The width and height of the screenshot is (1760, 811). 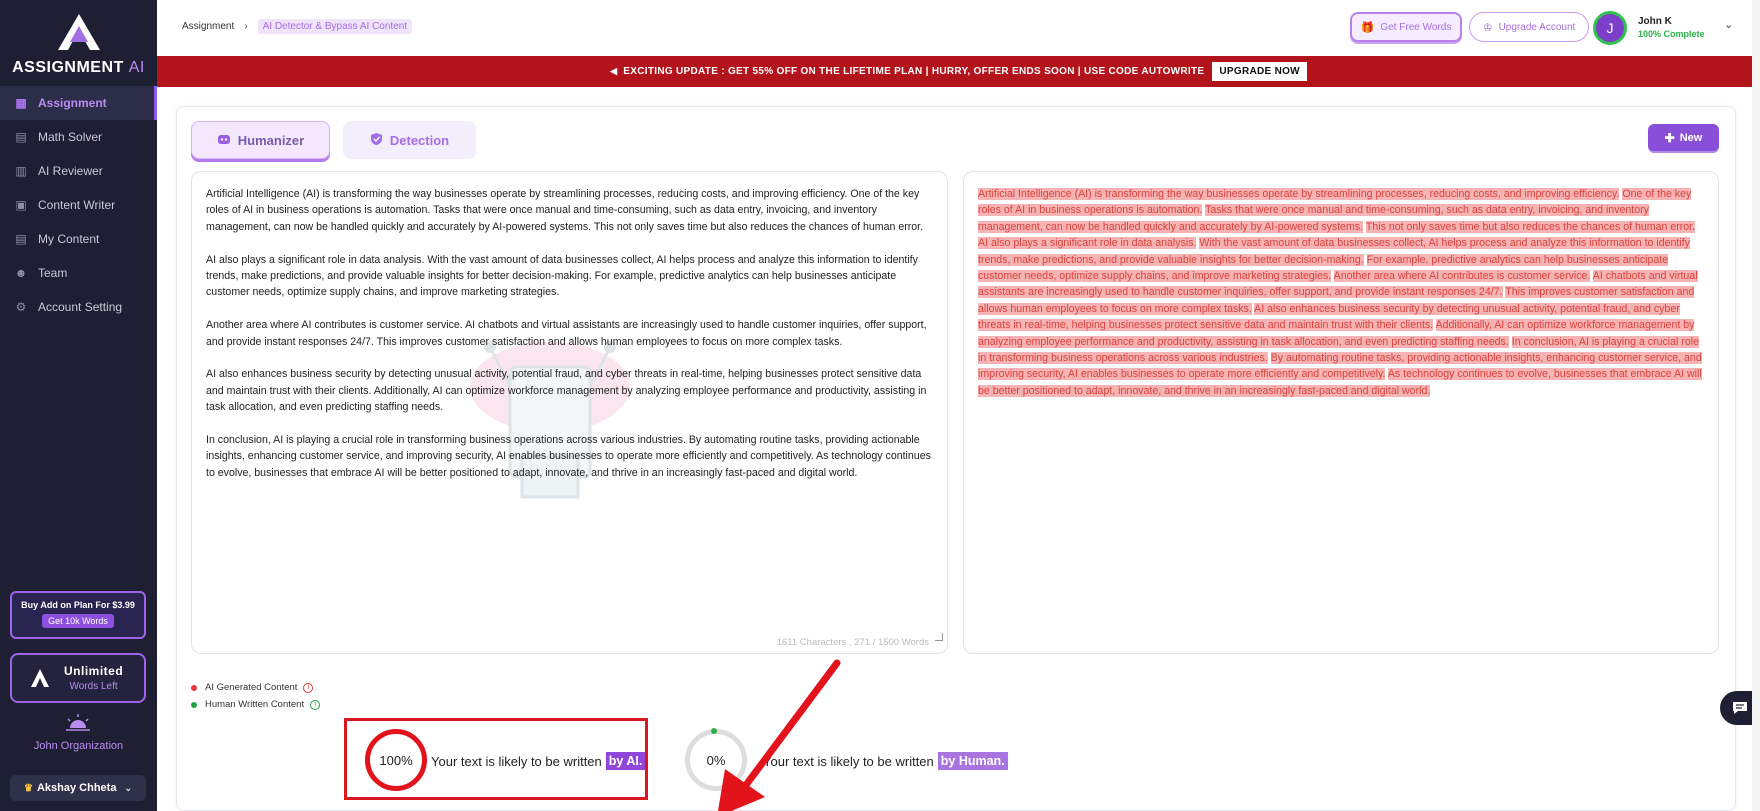 I want to click on robot-icon, so click(x=224, y=140).